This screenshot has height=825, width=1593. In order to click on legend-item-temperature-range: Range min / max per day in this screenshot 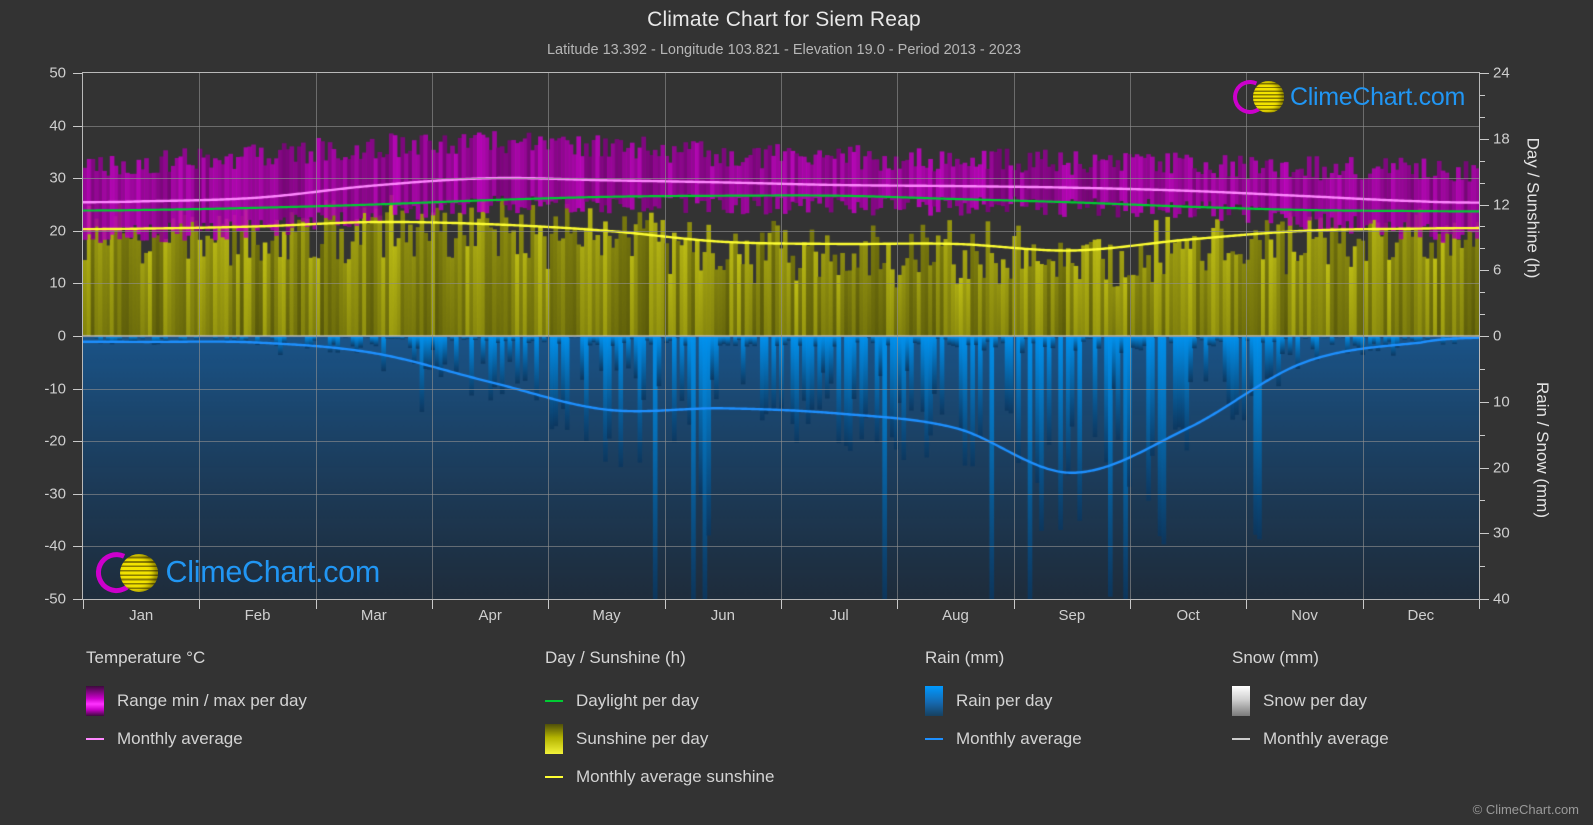, I will do `click(196, 701)`.